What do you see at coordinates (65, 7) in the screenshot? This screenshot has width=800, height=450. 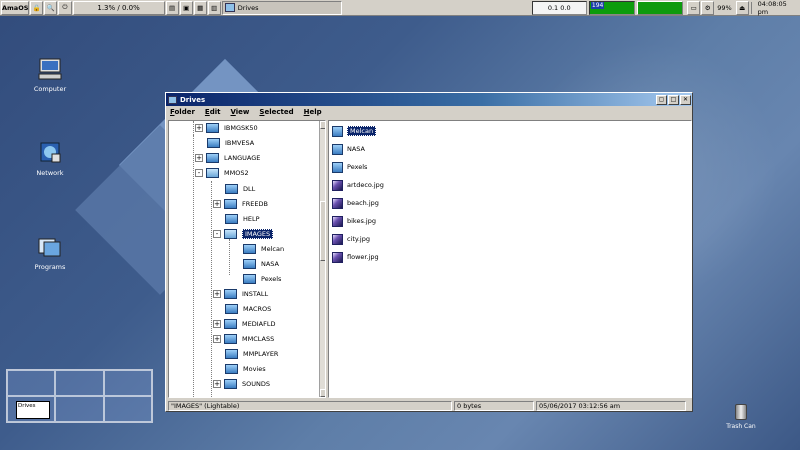 I see `power-icon: ⏻` at bounding box center [65, 7].